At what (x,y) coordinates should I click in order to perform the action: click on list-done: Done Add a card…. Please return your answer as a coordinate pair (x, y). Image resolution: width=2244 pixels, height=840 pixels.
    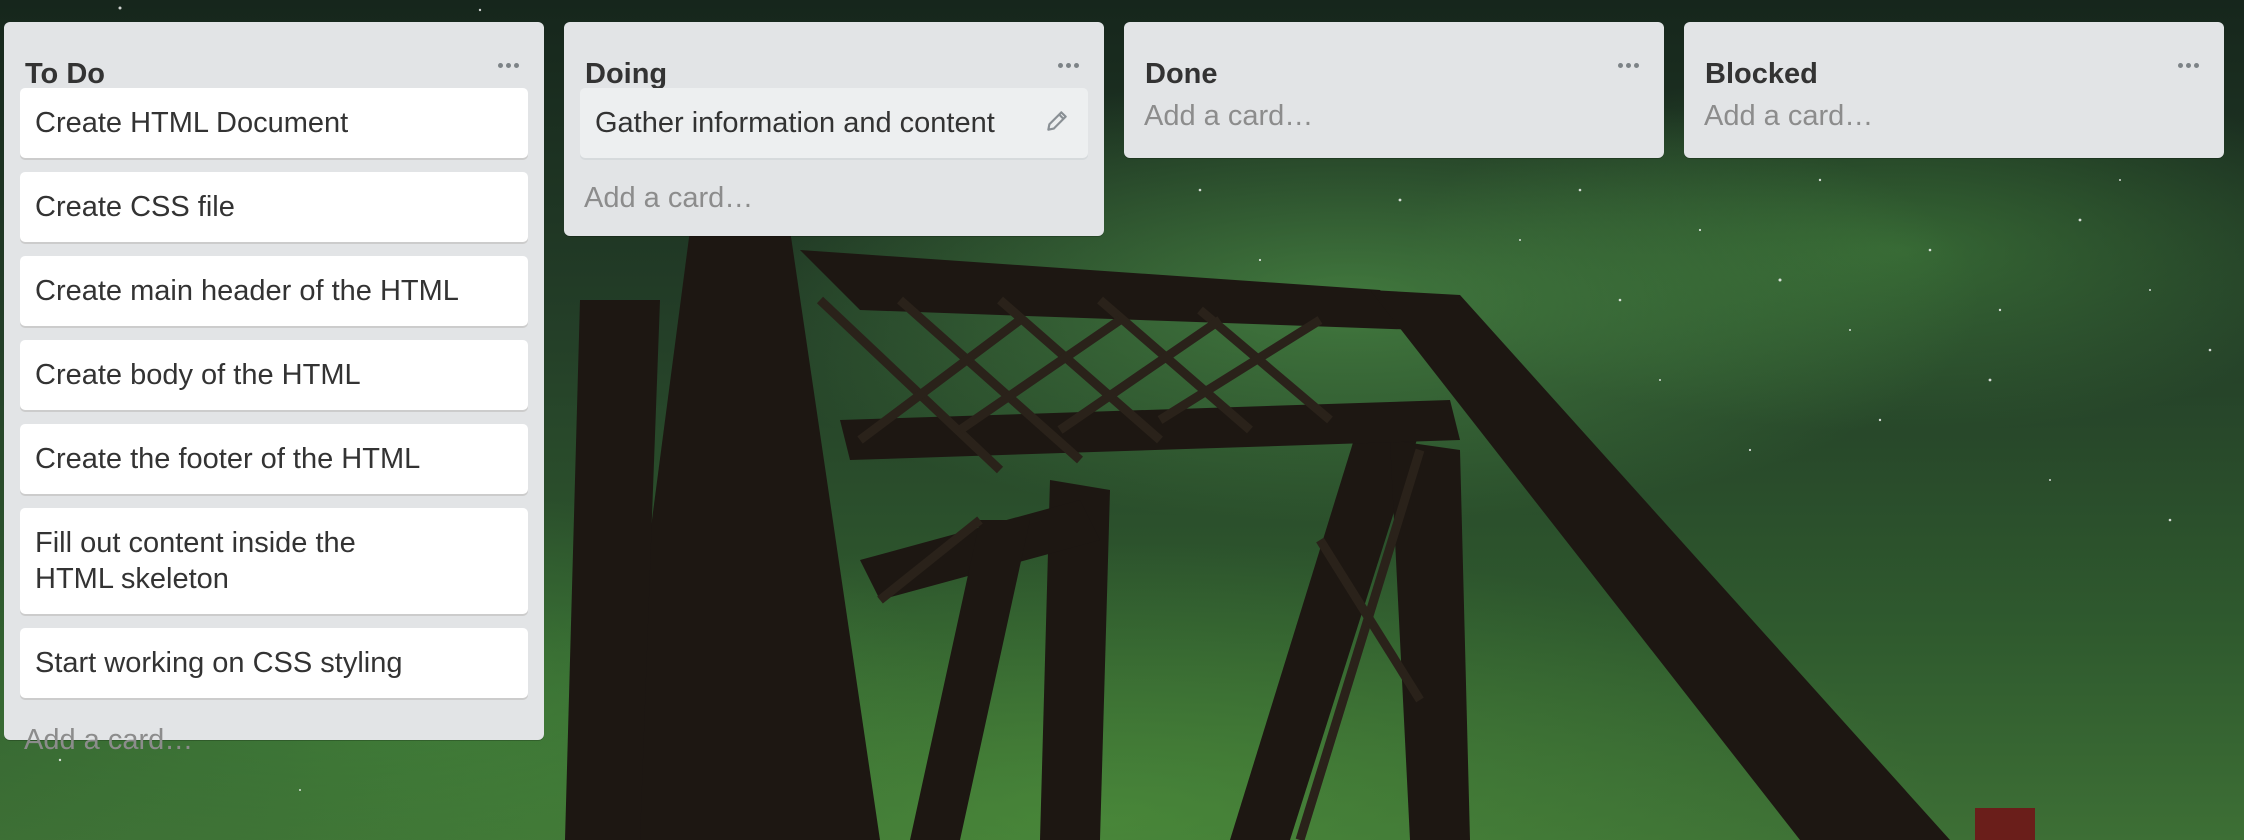
    Looking at the image, I should click on (1394, 90).